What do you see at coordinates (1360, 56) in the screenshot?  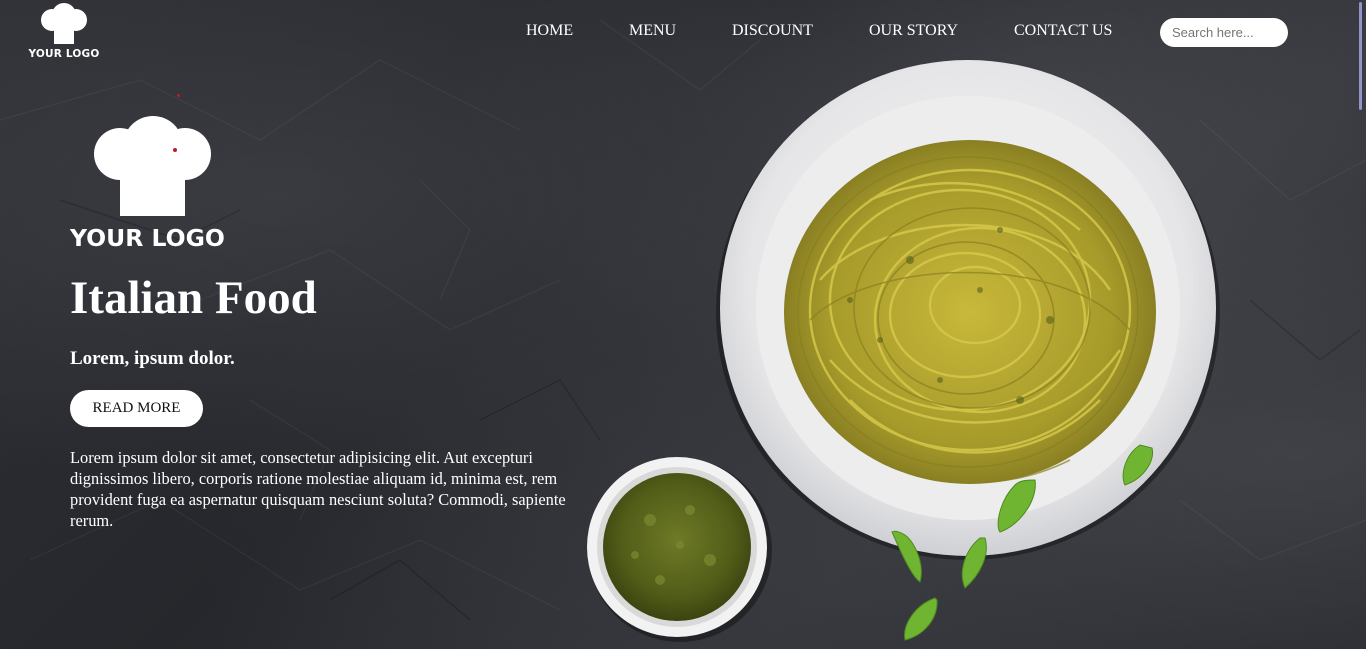 I see `scrollbar` at bounding box center [1360, 56].